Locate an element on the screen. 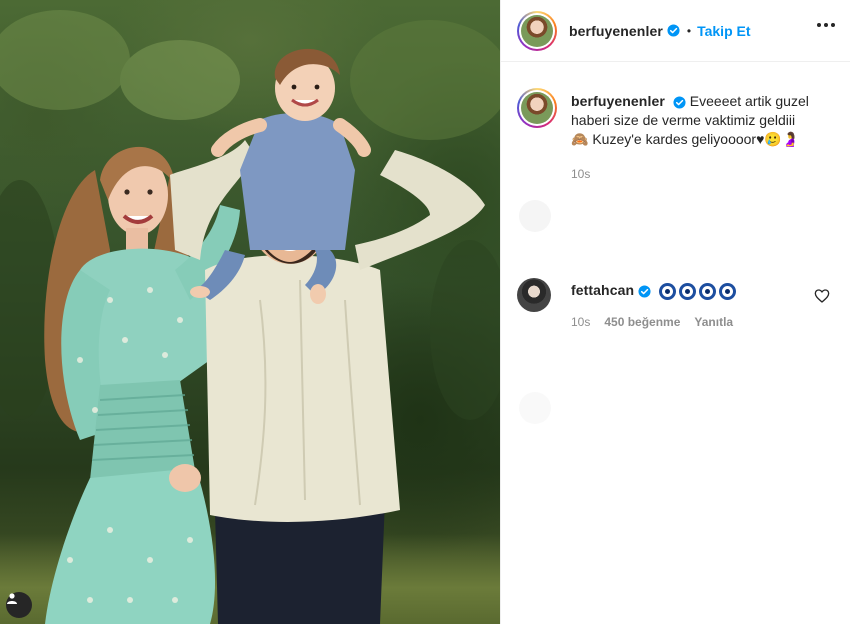 This screenshot has height=624, width=850. caption-line-1: Eveeeet artik guzel is located at coordinates (749, 101).